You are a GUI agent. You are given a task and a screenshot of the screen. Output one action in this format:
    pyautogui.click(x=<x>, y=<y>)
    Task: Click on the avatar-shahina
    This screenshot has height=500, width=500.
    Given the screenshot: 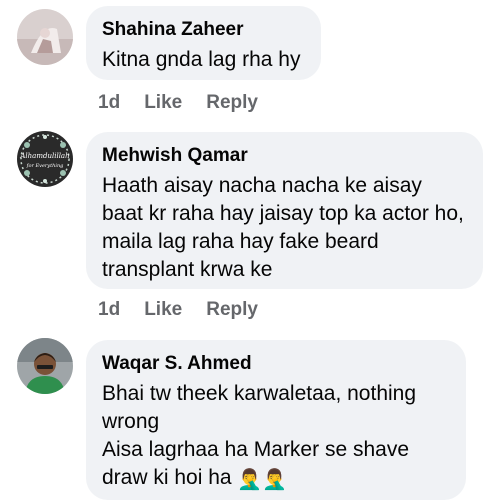 What is the action you would take?
    pyautogui.click(x=45, y=37)
    